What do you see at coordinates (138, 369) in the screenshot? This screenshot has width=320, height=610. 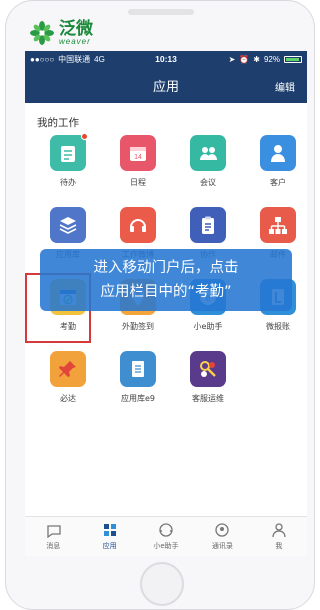 I see `document-icon` at bounding box center [138, 369].